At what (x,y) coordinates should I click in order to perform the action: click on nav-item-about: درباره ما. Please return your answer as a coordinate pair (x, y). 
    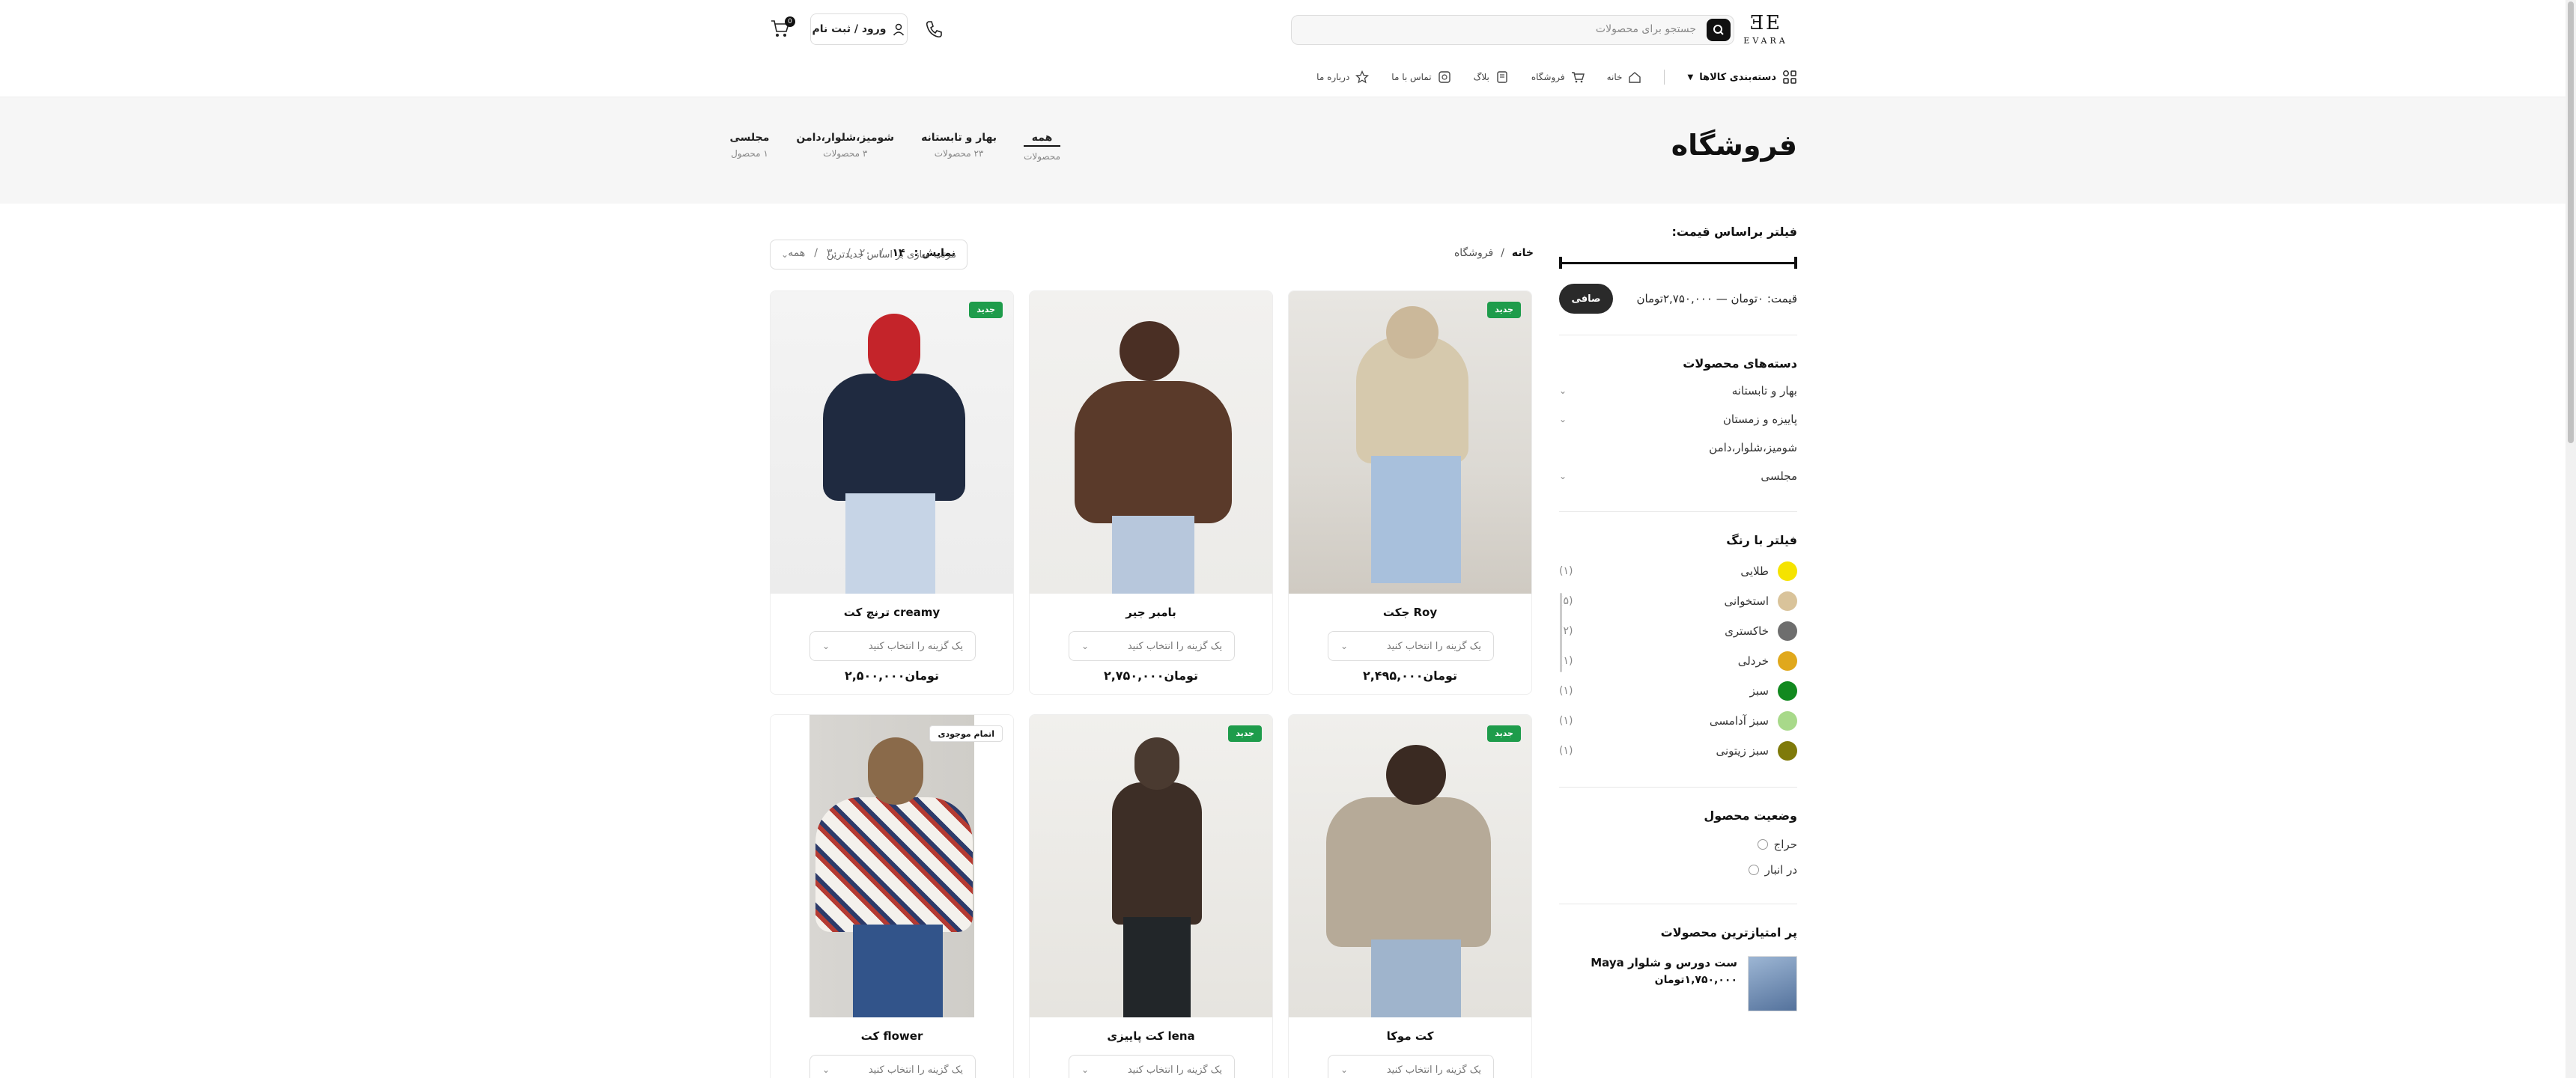
    Looking at the image, I should click on (1343, 77).